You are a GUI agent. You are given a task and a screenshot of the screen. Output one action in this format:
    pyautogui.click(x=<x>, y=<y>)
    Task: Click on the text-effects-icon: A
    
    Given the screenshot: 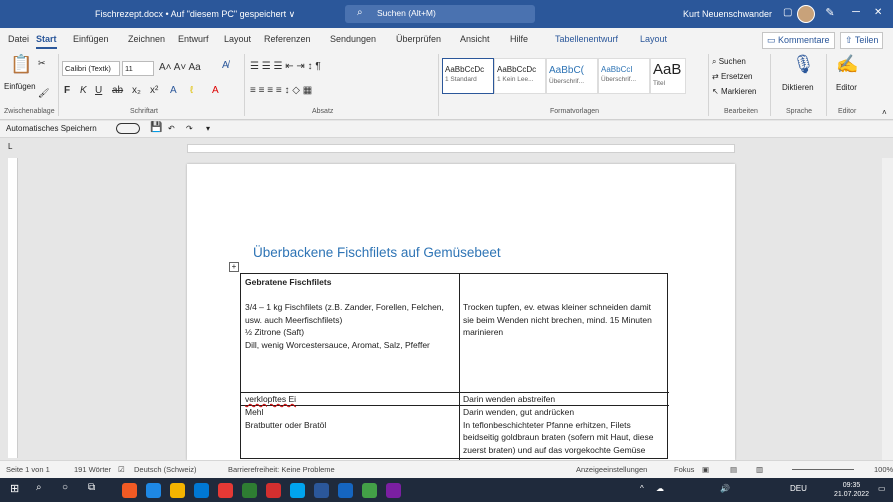 What is the action you would take?
    pyautogui.click(x=173, y=90)
    